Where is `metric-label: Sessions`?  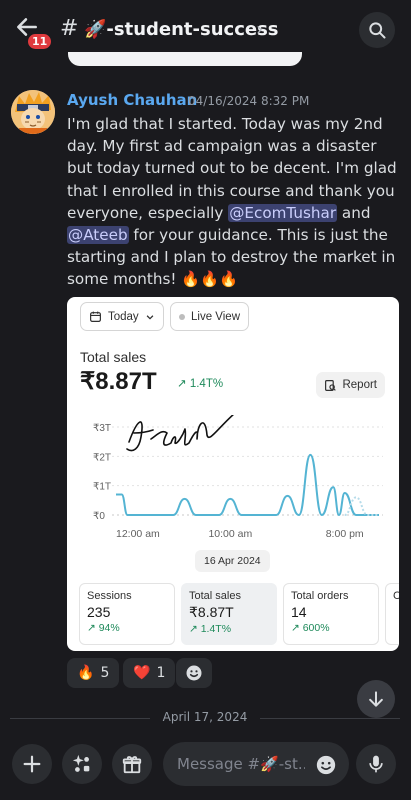
metric-label: Sessions is located at coordinates (109, 596).